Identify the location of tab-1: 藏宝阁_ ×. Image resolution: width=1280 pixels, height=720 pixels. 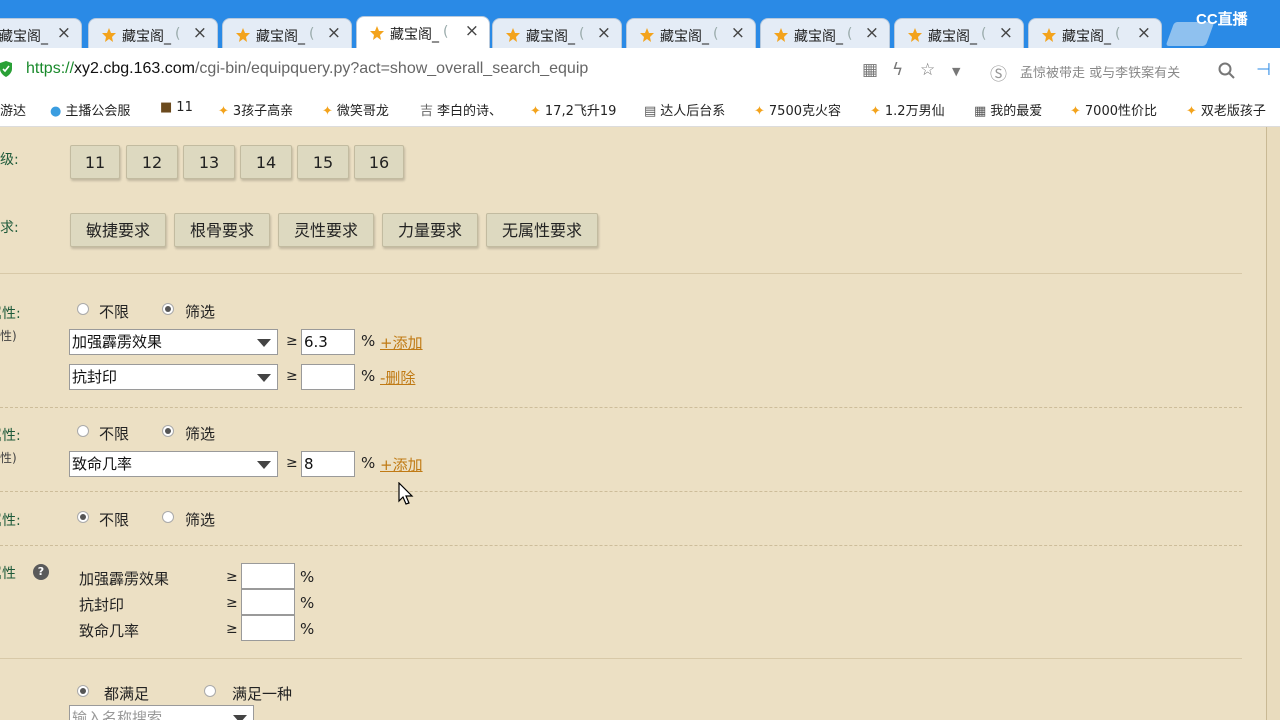
(41, 34).